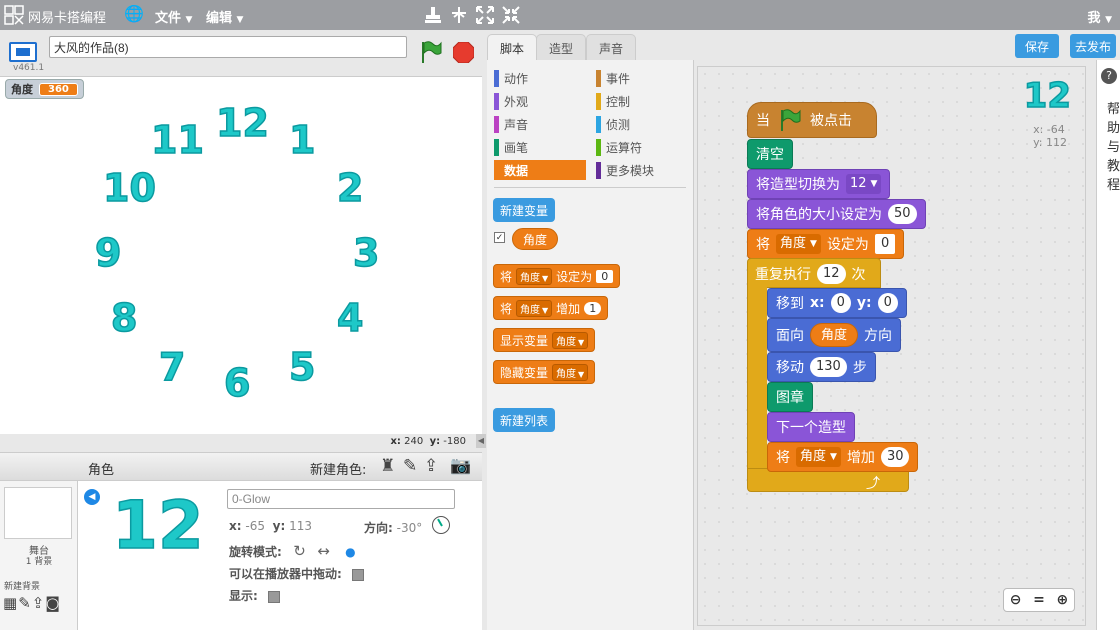 The height and width of the screenshot is (630, 1120). Describe the element at coordinates (302, 140) in the screenshot. I see `clock-number-sprite: 1` at that location.